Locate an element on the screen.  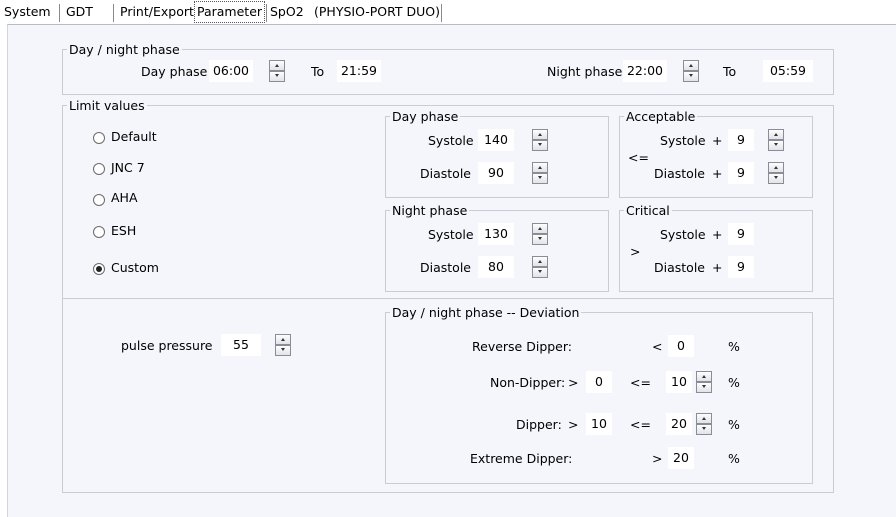
day-phase-start-spinner is located at coordinates (277, 71).